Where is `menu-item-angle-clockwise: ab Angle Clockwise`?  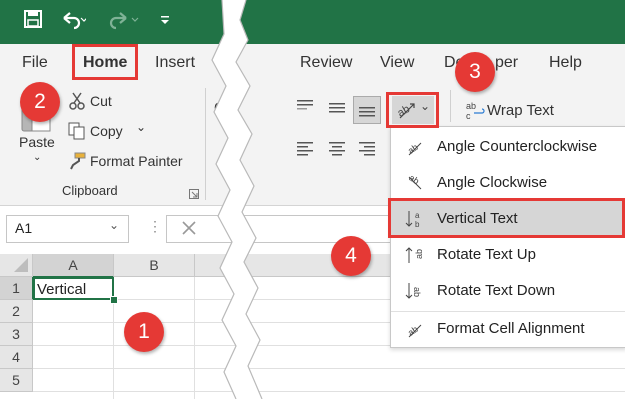 menu-item-angle-clockwise: ab Angle Clockwise is located at coordinates (508, 183).